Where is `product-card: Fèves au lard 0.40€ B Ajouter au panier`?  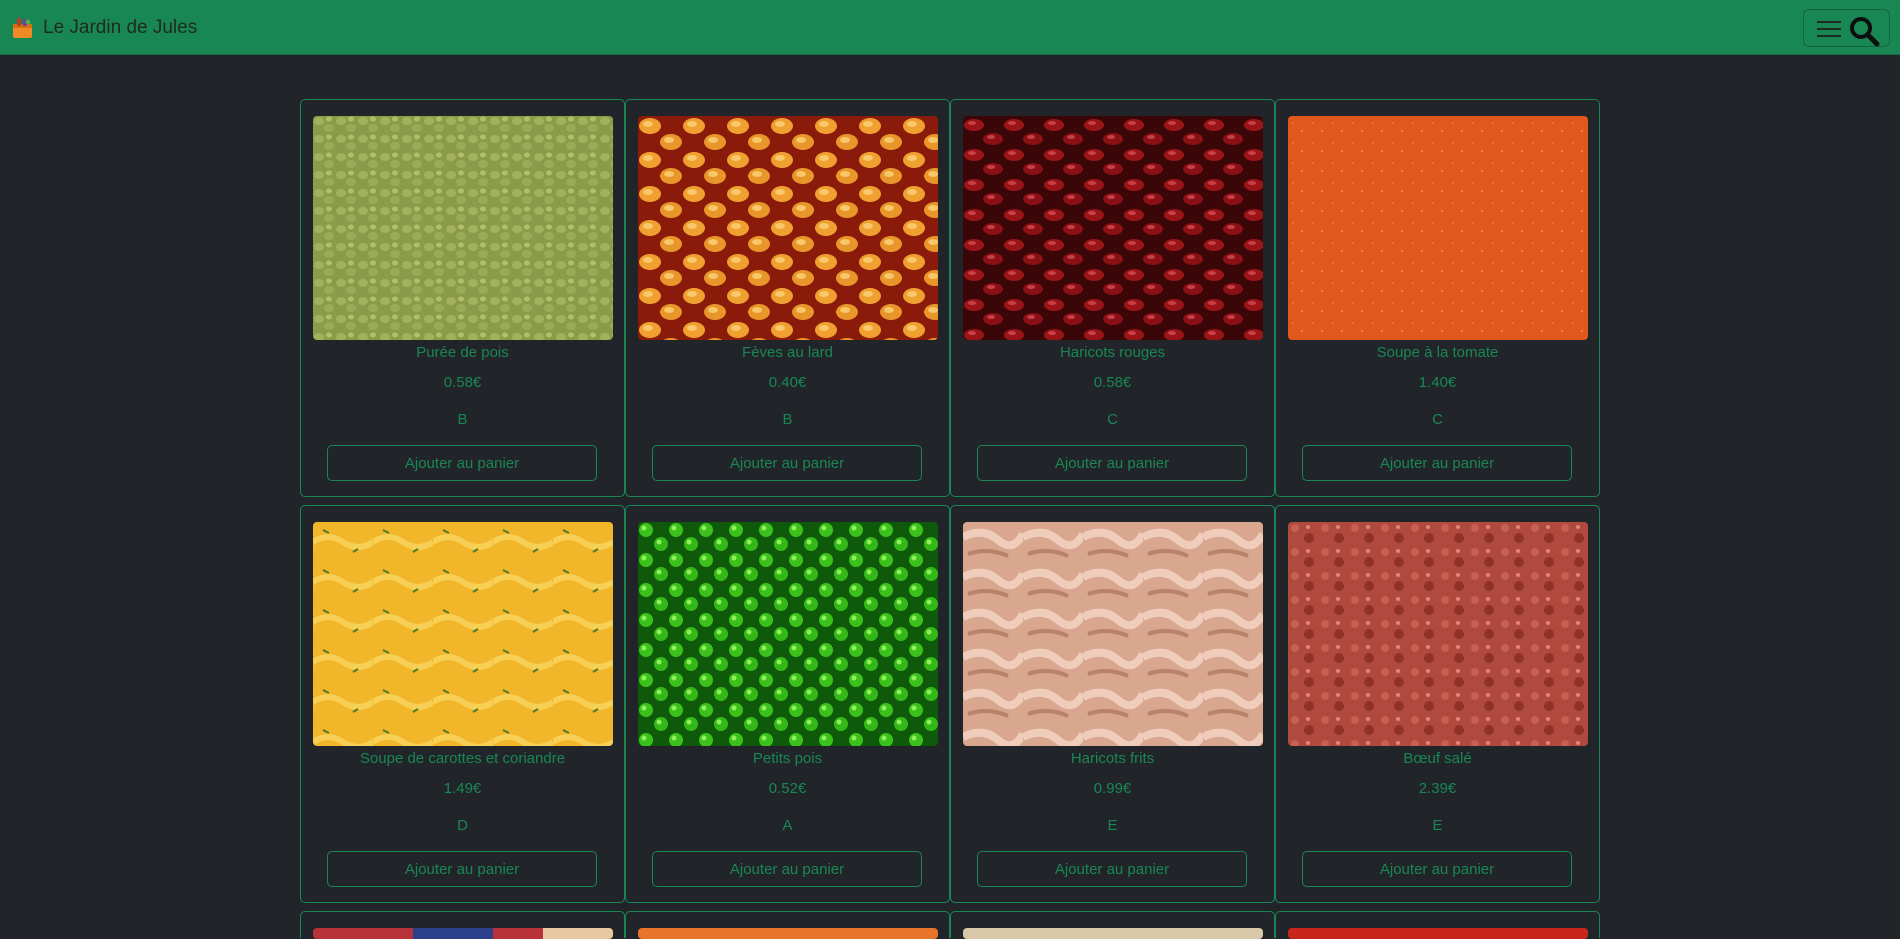
product-card: Fèves au lard 0.40€ B Ajouter au panier is located at coordinates (787, 298).